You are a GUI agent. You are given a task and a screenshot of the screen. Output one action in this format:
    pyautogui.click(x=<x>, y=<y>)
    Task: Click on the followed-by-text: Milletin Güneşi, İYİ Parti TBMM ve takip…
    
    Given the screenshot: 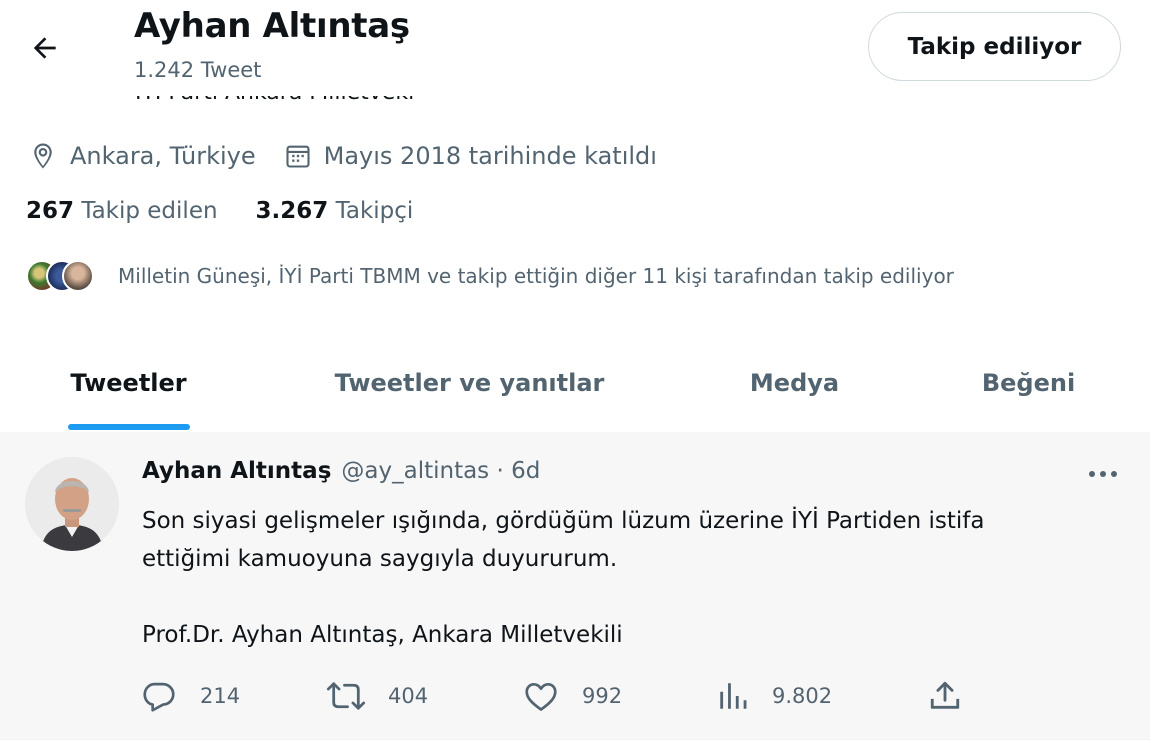 What is the action you would take?
    pyautogui.click(x=536, y=276)
    